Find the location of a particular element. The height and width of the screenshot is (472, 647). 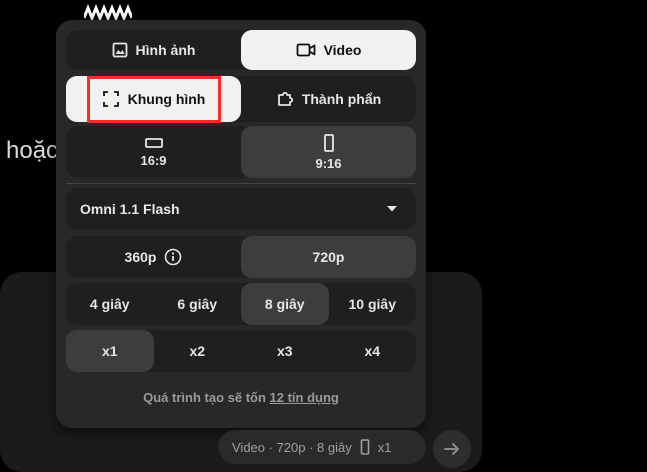

duration-10s-label: 10 giây is located at coordinates (372, 304).